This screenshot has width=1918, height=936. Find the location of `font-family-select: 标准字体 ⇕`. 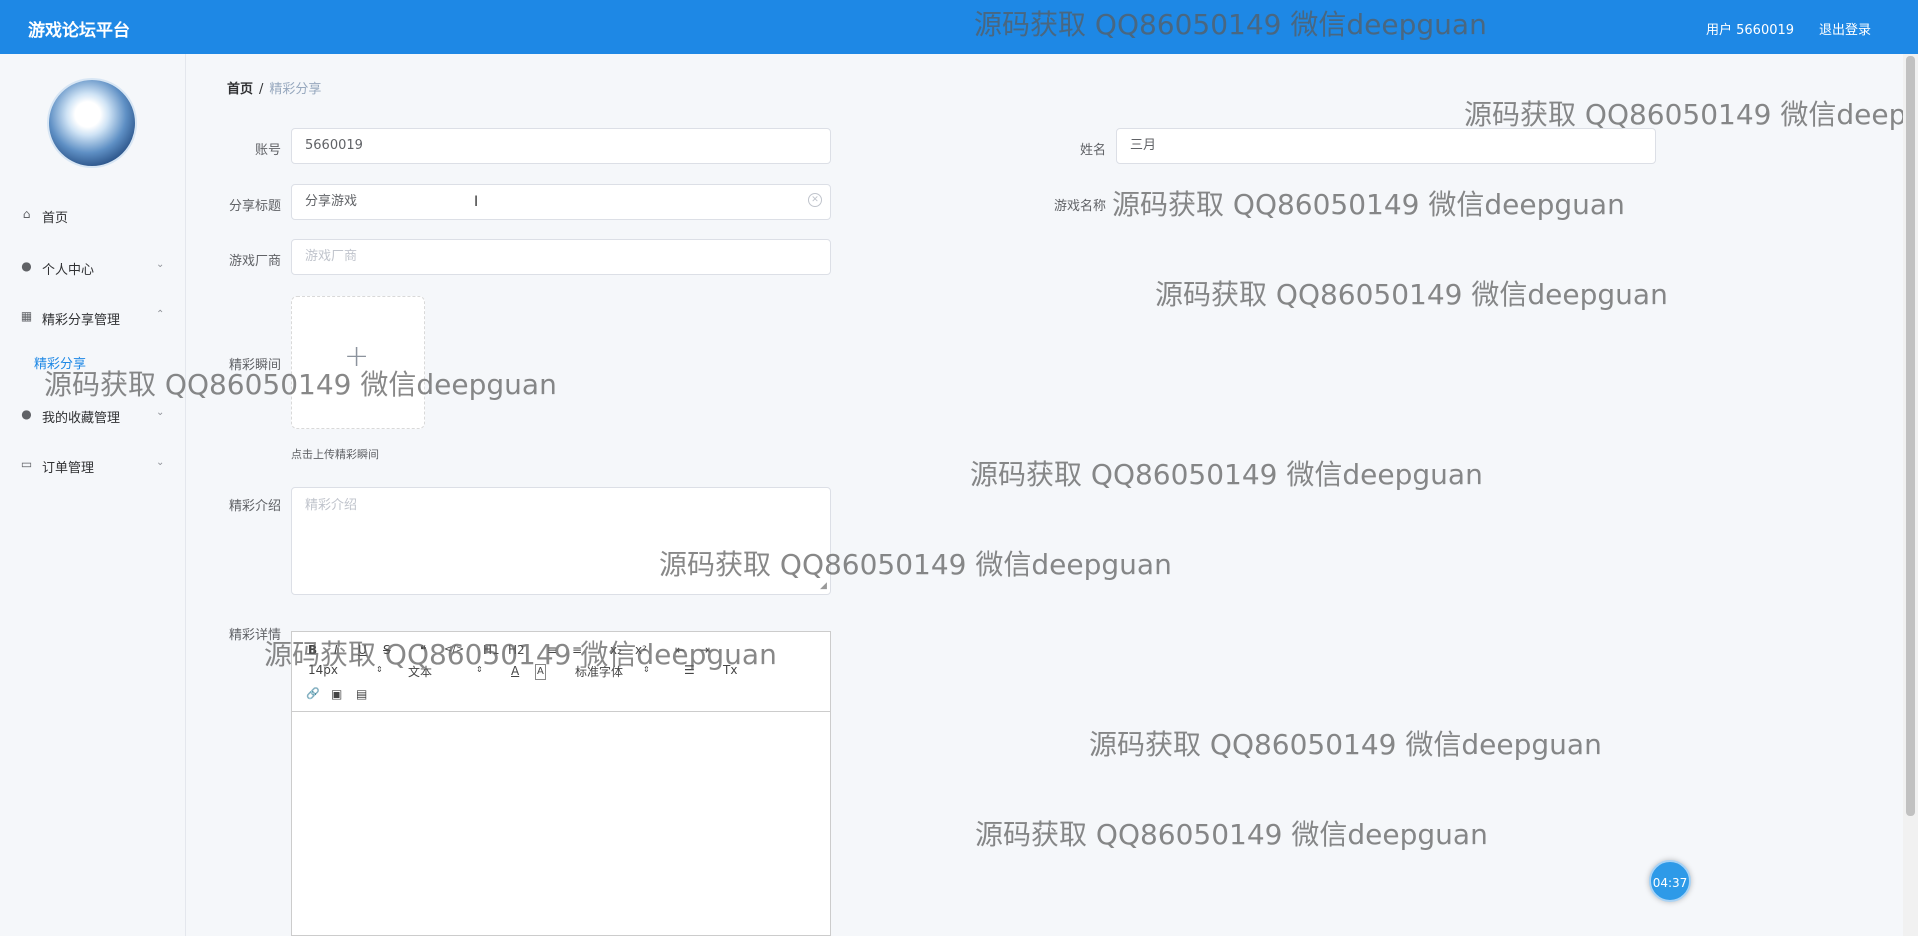

font-family-select: 标准字体 ⇕ is located at coordinates (612, 671).